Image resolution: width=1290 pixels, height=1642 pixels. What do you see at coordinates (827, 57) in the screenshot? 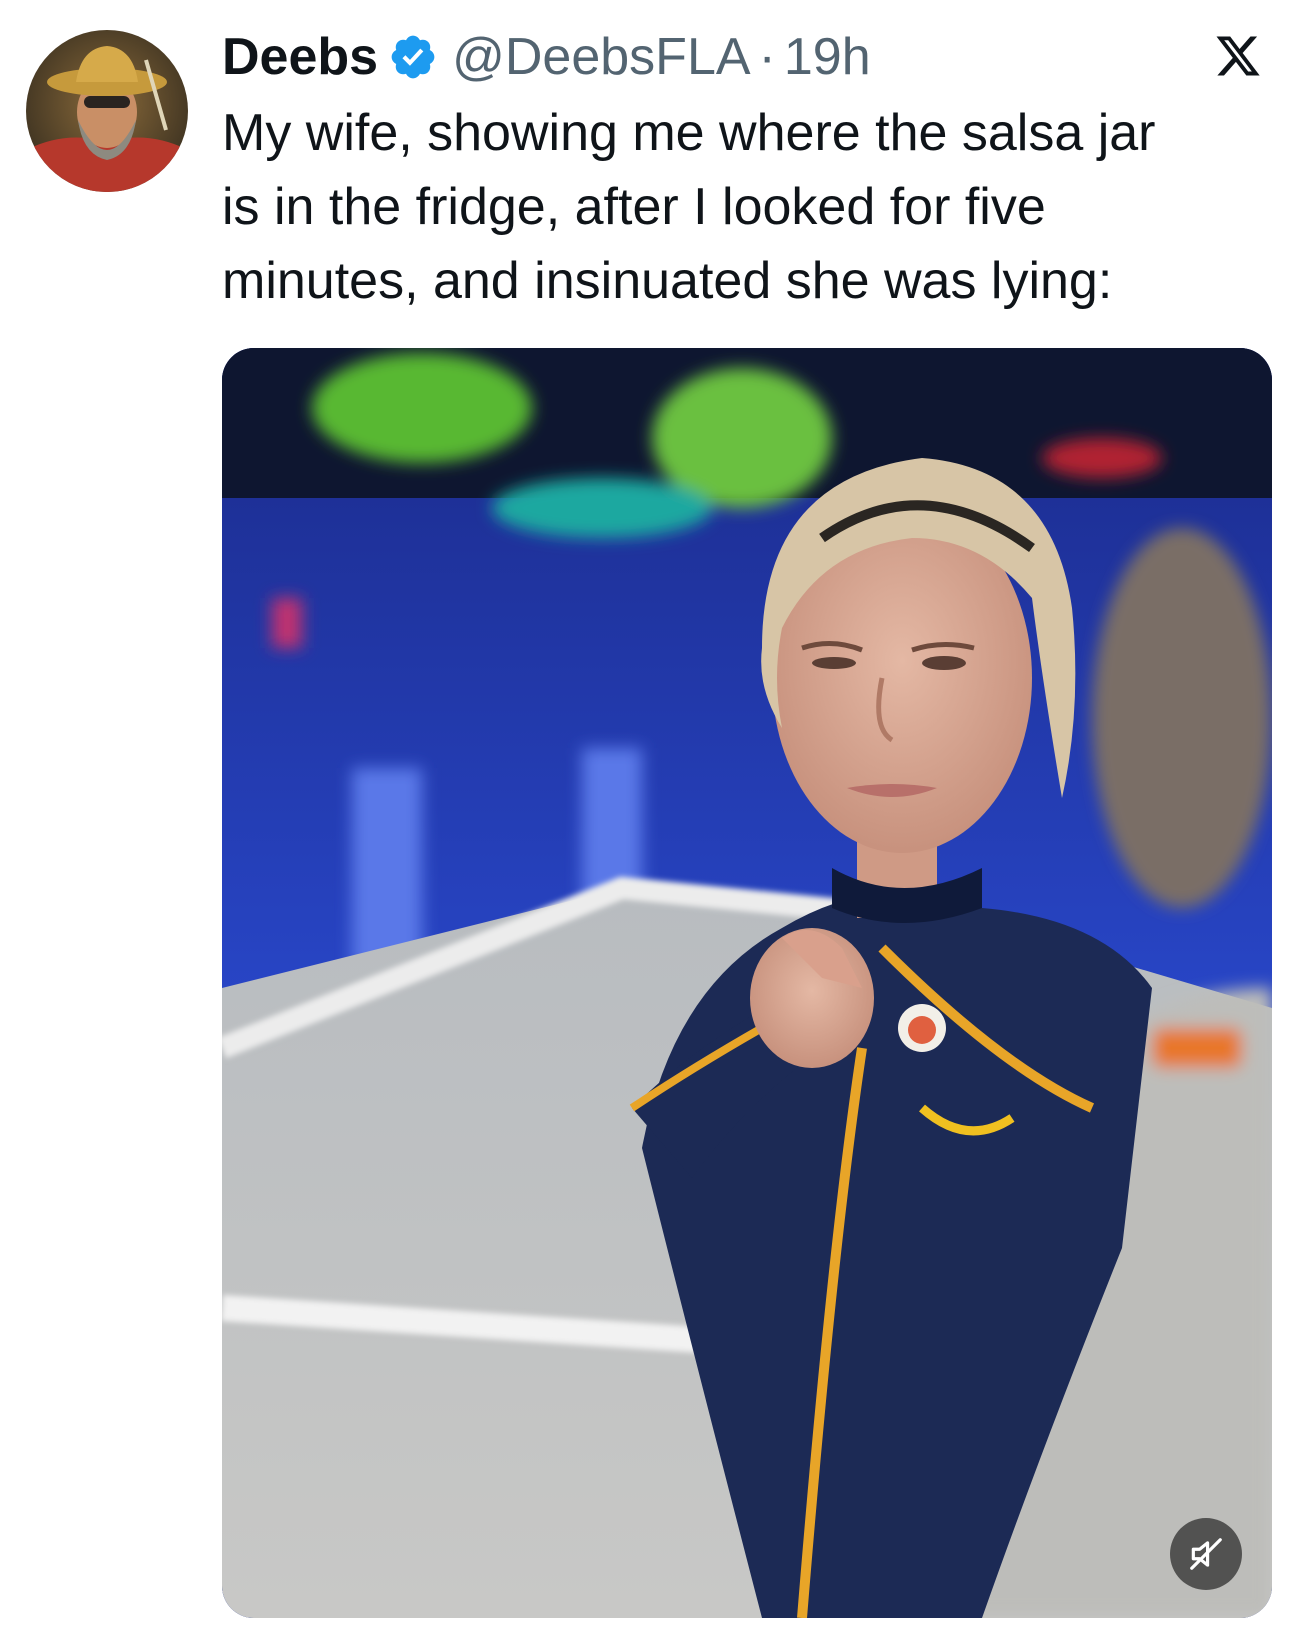
I see `timestamp: 19h` at bounding box center [827, 57].